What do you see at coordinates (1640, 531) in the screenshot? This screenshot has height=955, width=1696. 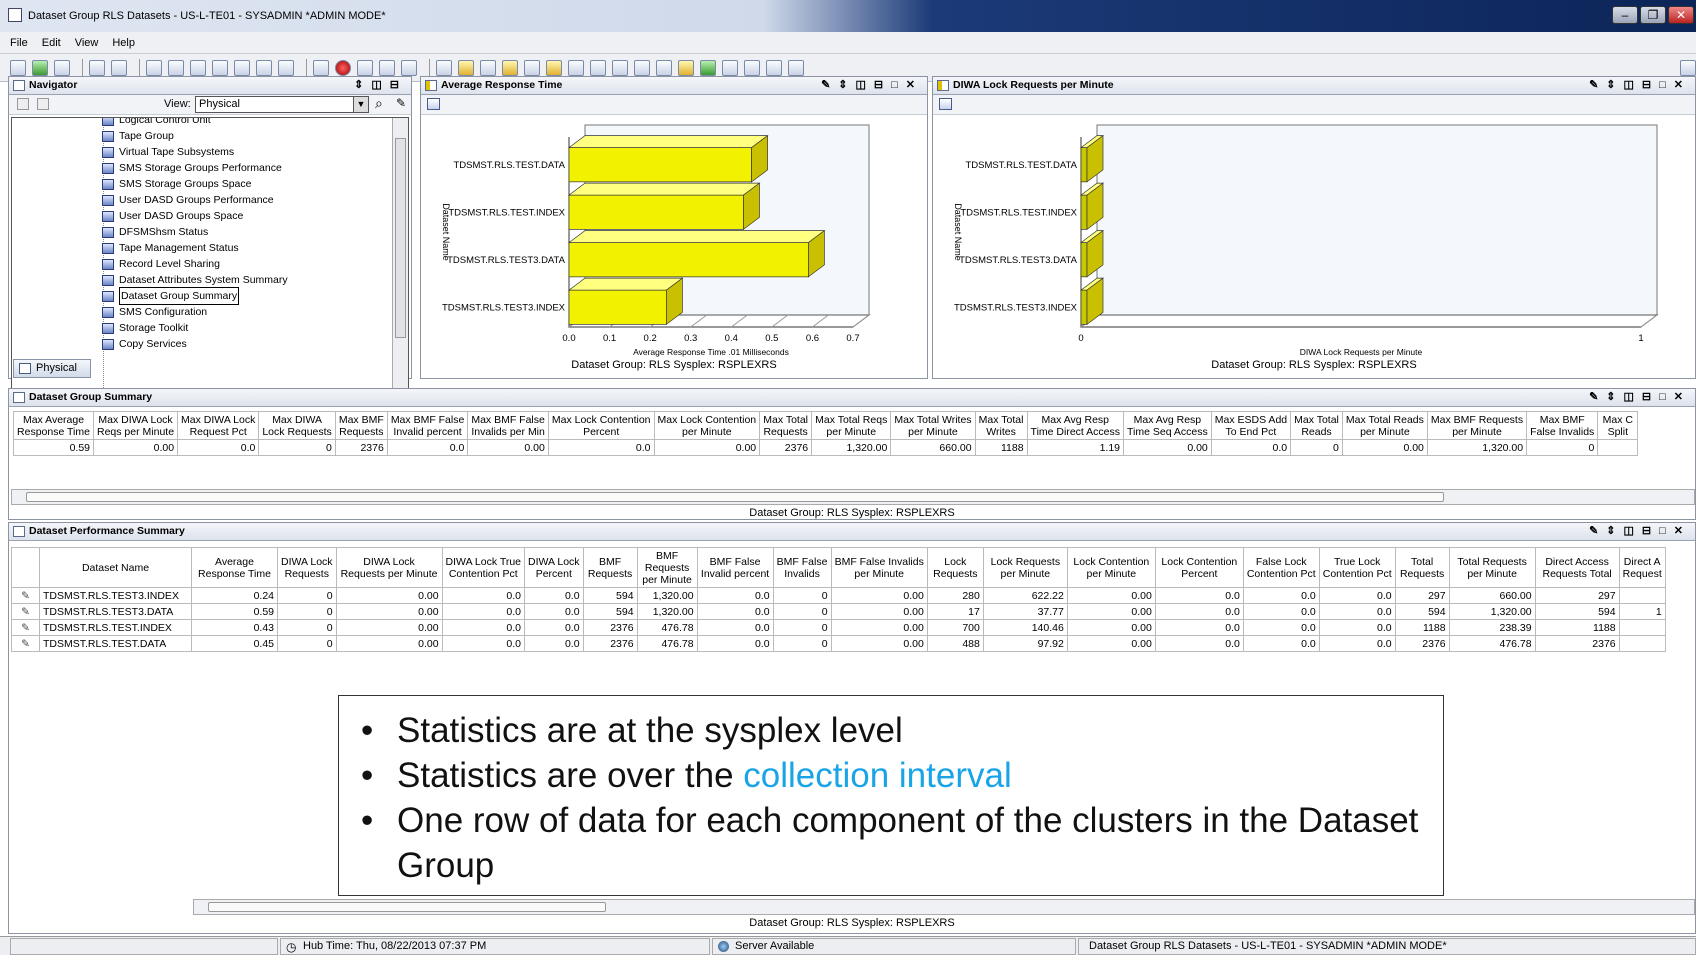 I see `performance-summary-controls: ✎⇕◫⊟□✕` at bounding box center [1640, 531].